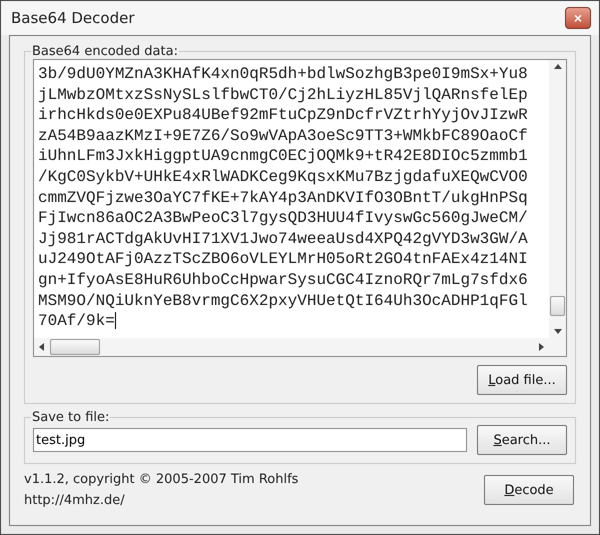  What do you see at coordinates (283, 177) in the screenshot?
I see `text-line: /KgC0SykbV+UHkE4xRlWADKCeg9KqsxKMu7BzjgdafuXEQwCVO0` at bounding box center [283, 177].